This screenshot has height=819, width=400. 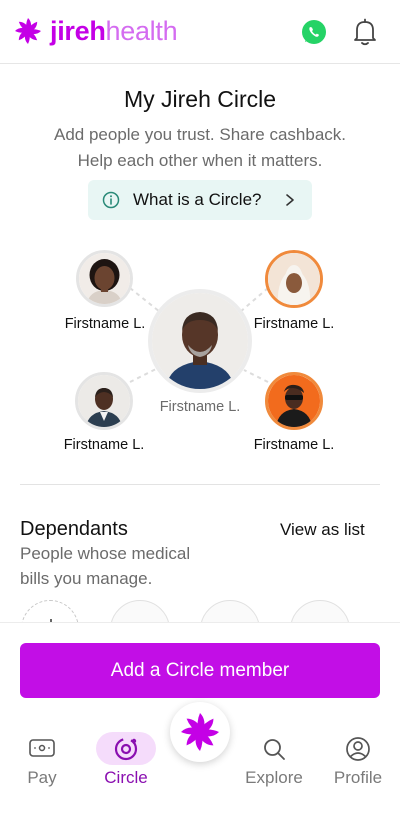 What do you see at coordinates (290, 200) in the screenshot?
I see `chevron-right-icon` at bounding box center [290, 200].